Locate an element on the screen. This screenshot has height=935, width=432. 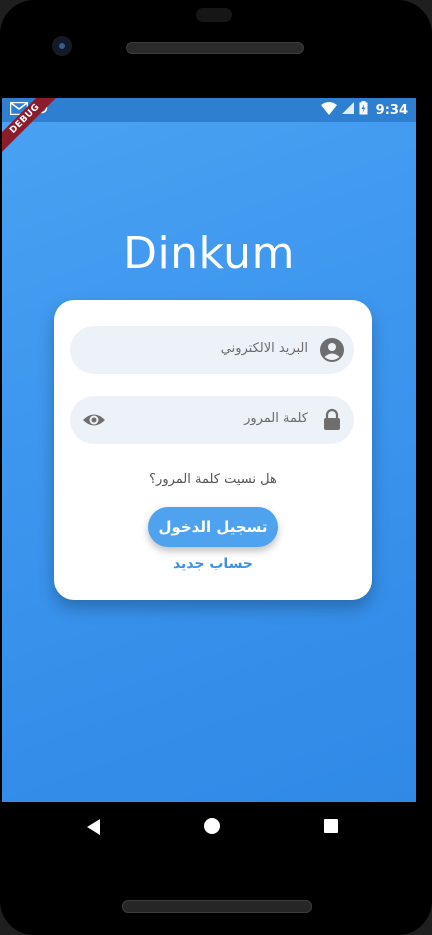
system-status-icons: 9:34 is located at coordinates (364, 110).